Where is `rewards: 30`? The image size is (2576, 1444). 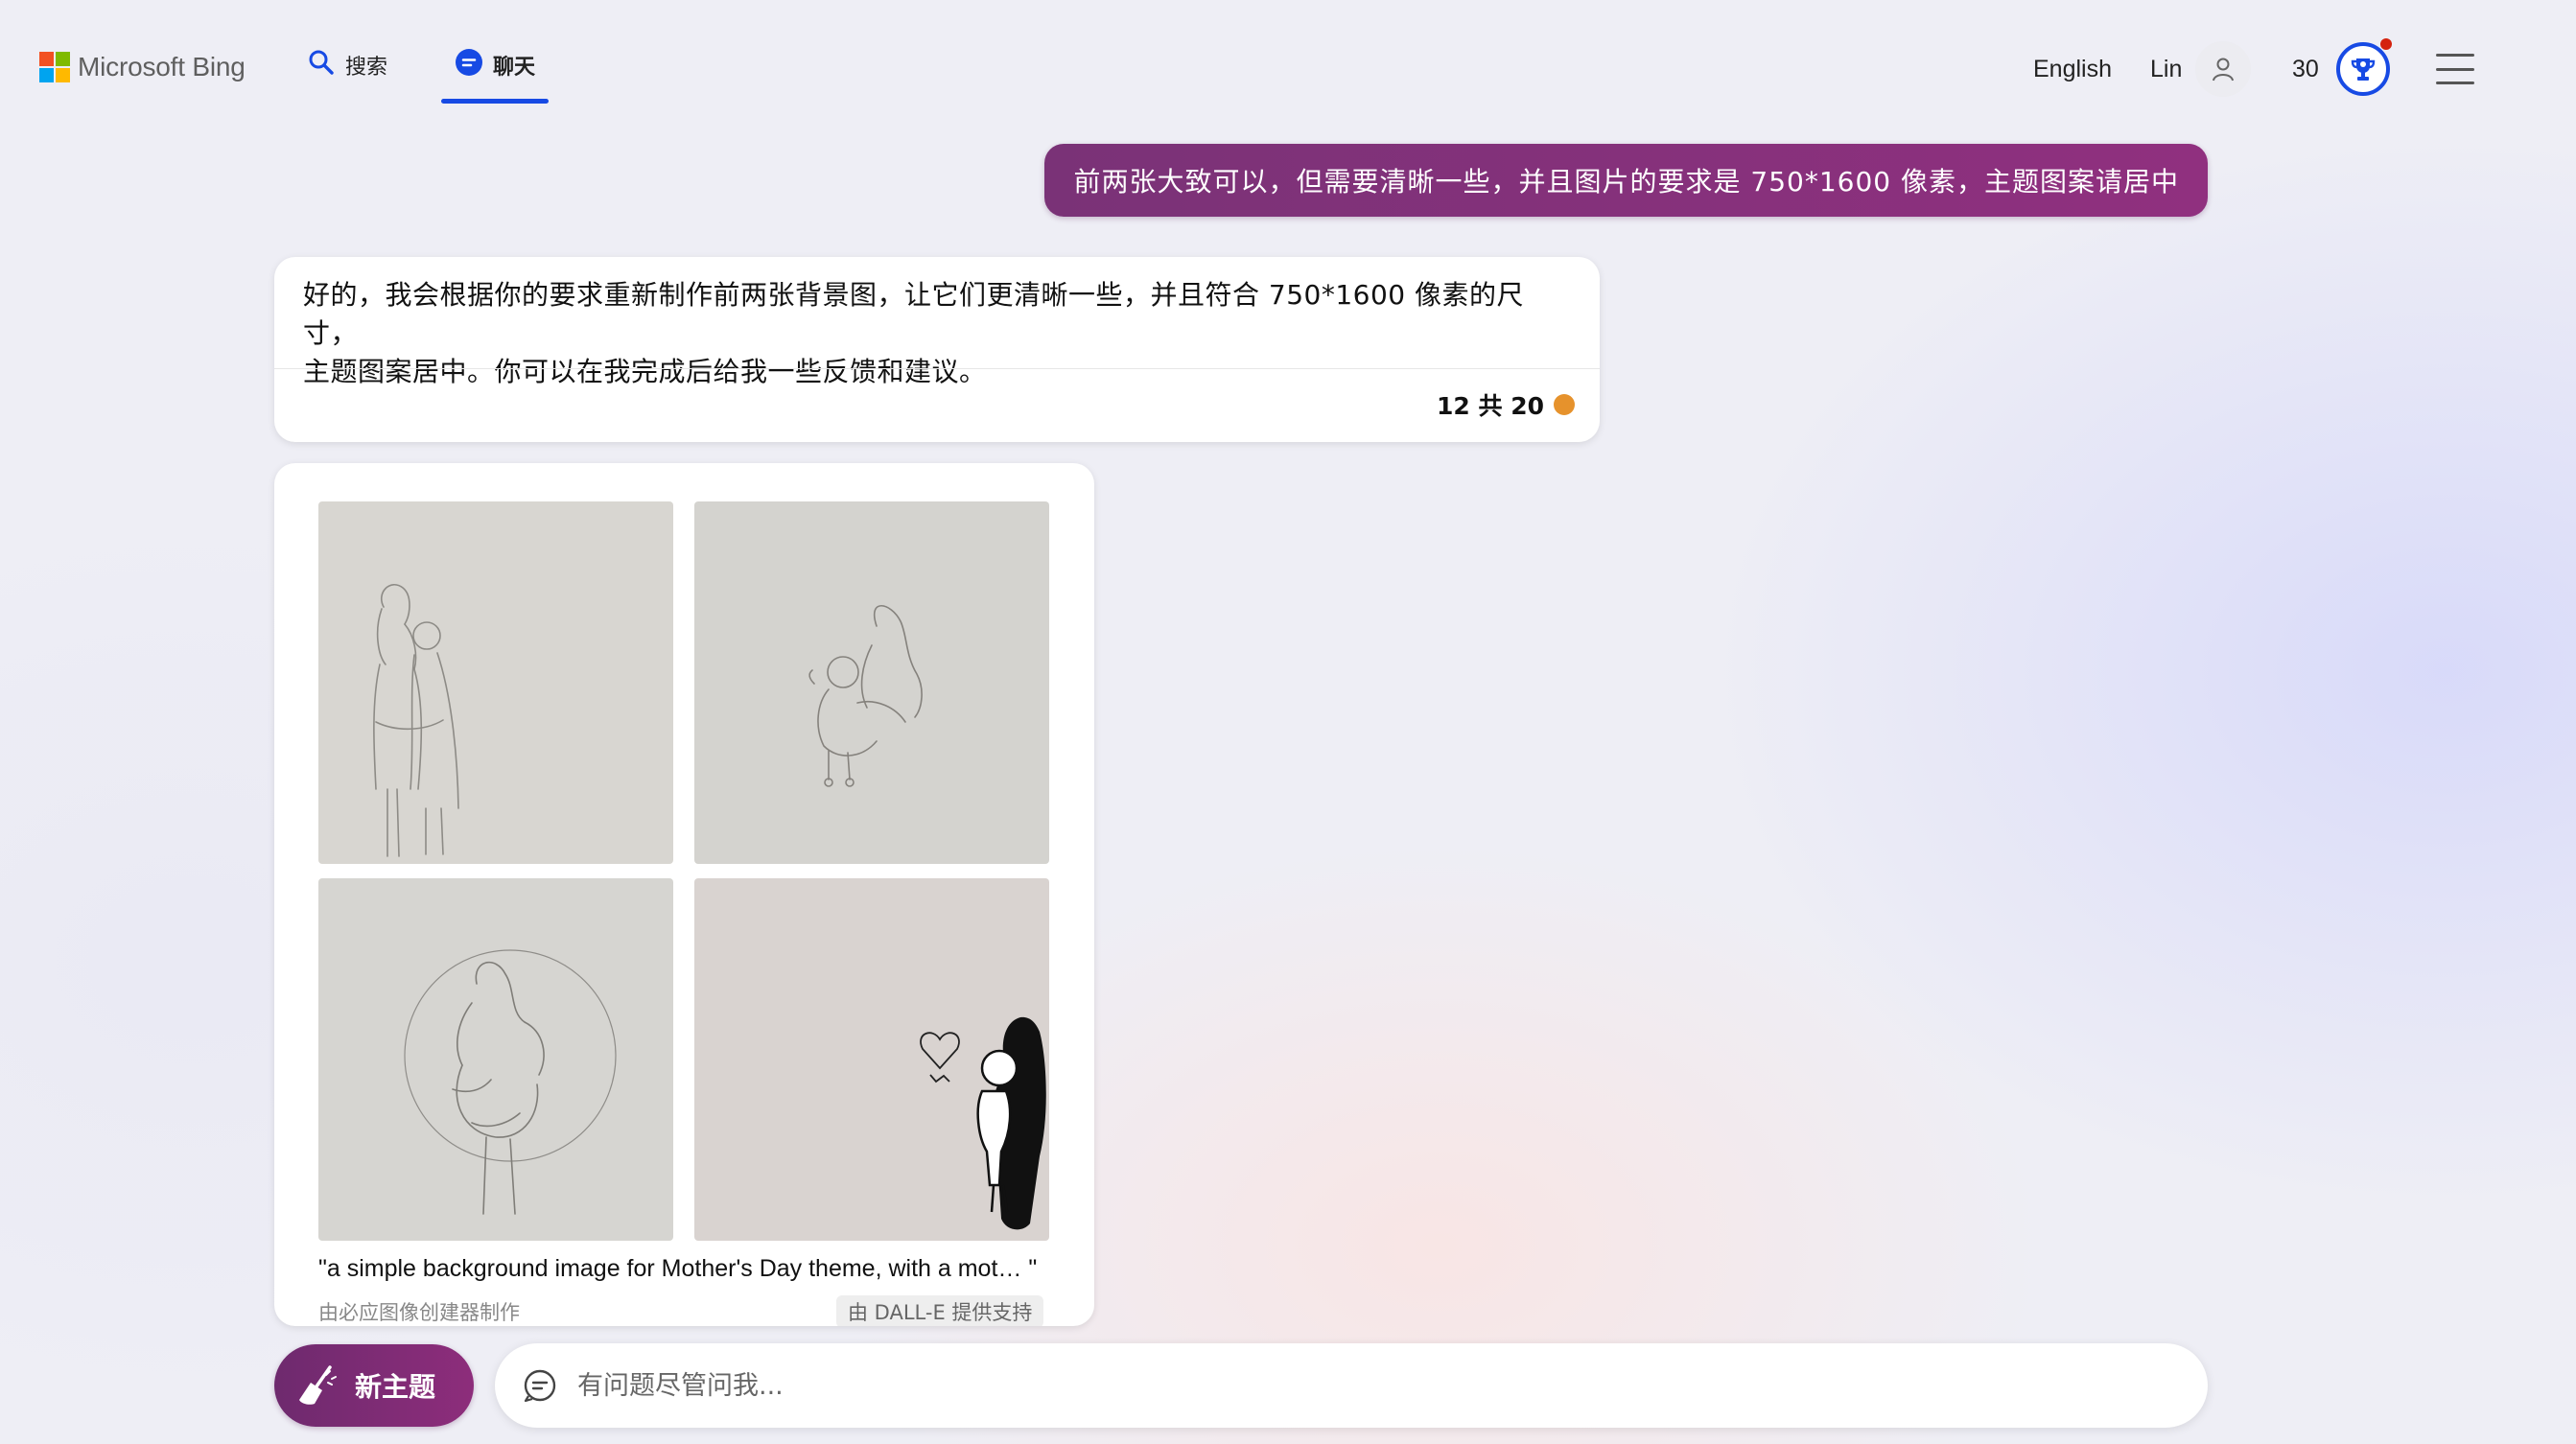
rewards: 30 is located at coordinates (2342, 69).